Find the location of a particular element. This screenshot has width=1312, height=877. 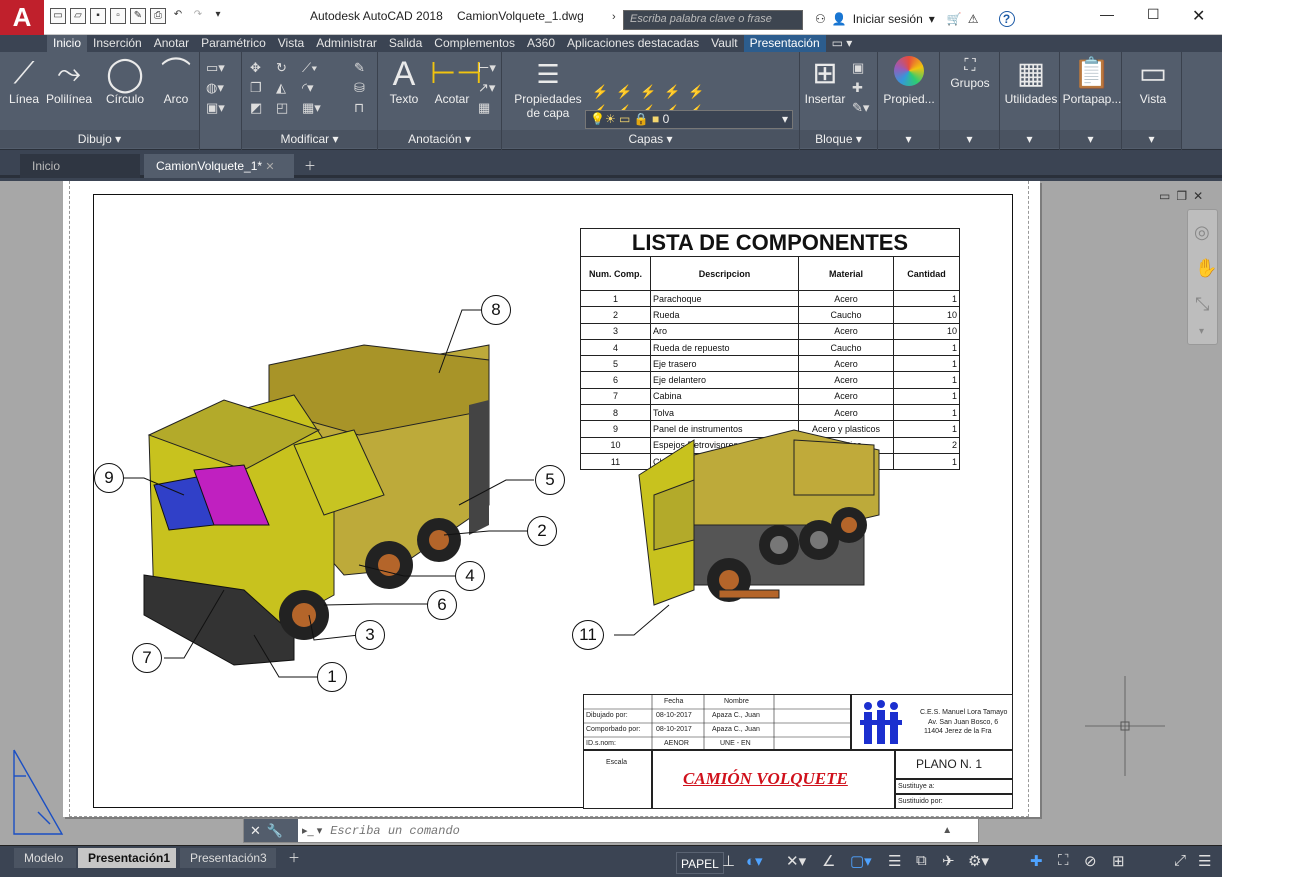

layer-dropdown: 💡☀ ▭ 🔒 ■ 0 ▾ is located at coordinates (689, 119).